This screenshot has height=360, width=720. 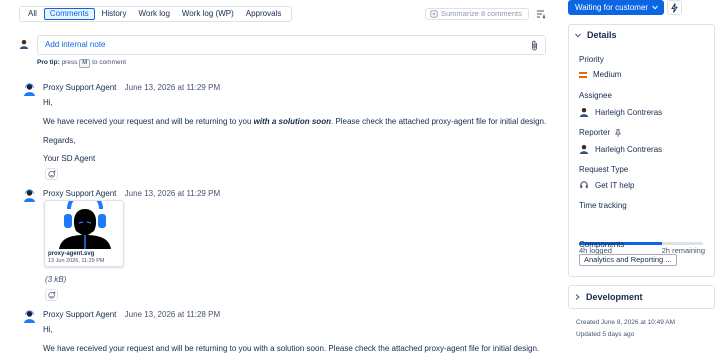 What do you see at coordinates (629, 112) in the screenshot?
I see `assignee-value: Harleigh Contreras` at bounding box center [629, 112].